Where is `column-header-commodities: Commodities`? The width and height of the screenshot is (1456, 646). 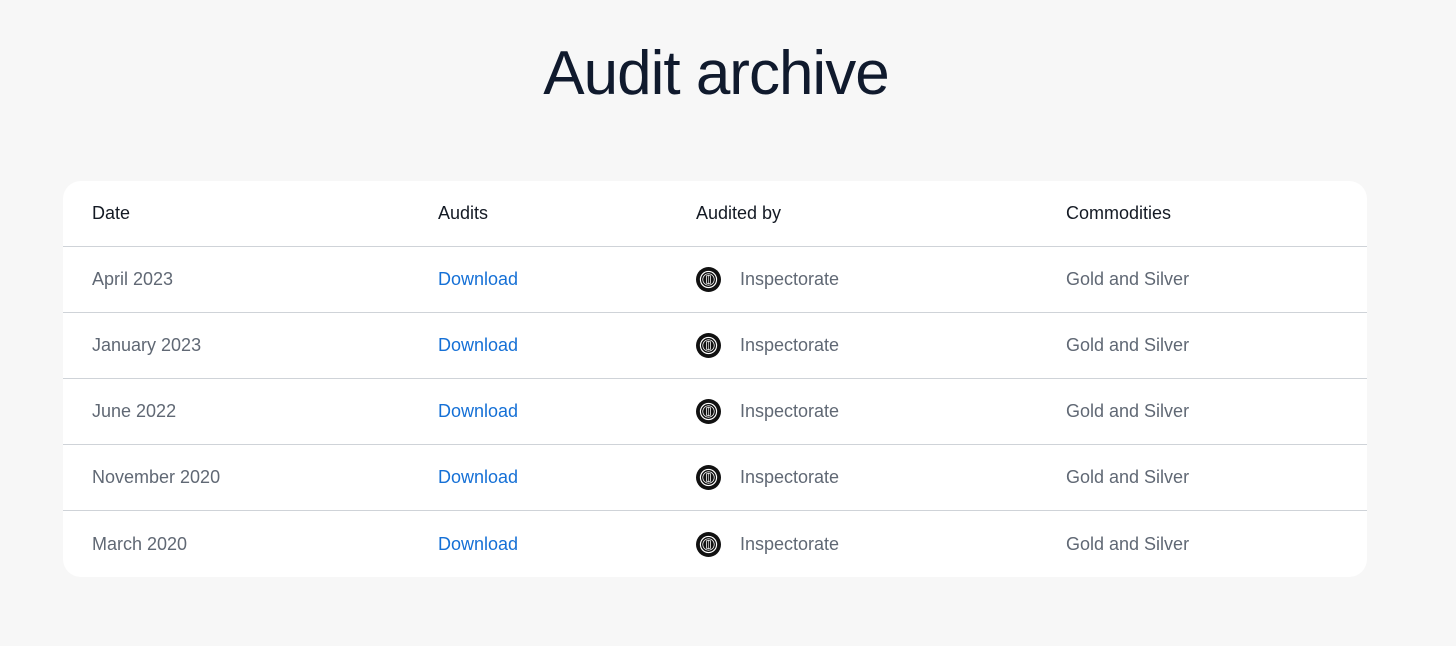 column-header-commodities: Commodities is located at coordinates (1119, 213).